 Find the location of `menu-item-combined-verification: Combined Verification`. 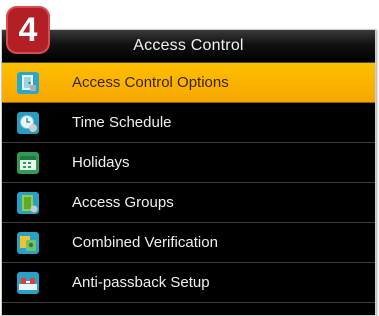

menu-item-combined-verification: Combined Verification is located at coordinates (188, 243).